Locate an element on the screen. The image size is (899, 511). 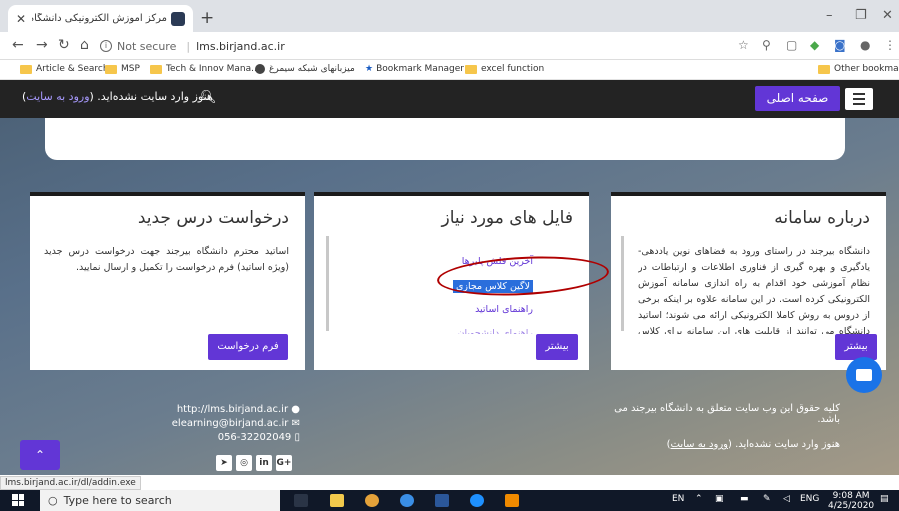
tab-title: مرکز آموزش الکترونیکی دانشگاه بیر is located at coordinates (99, 18).